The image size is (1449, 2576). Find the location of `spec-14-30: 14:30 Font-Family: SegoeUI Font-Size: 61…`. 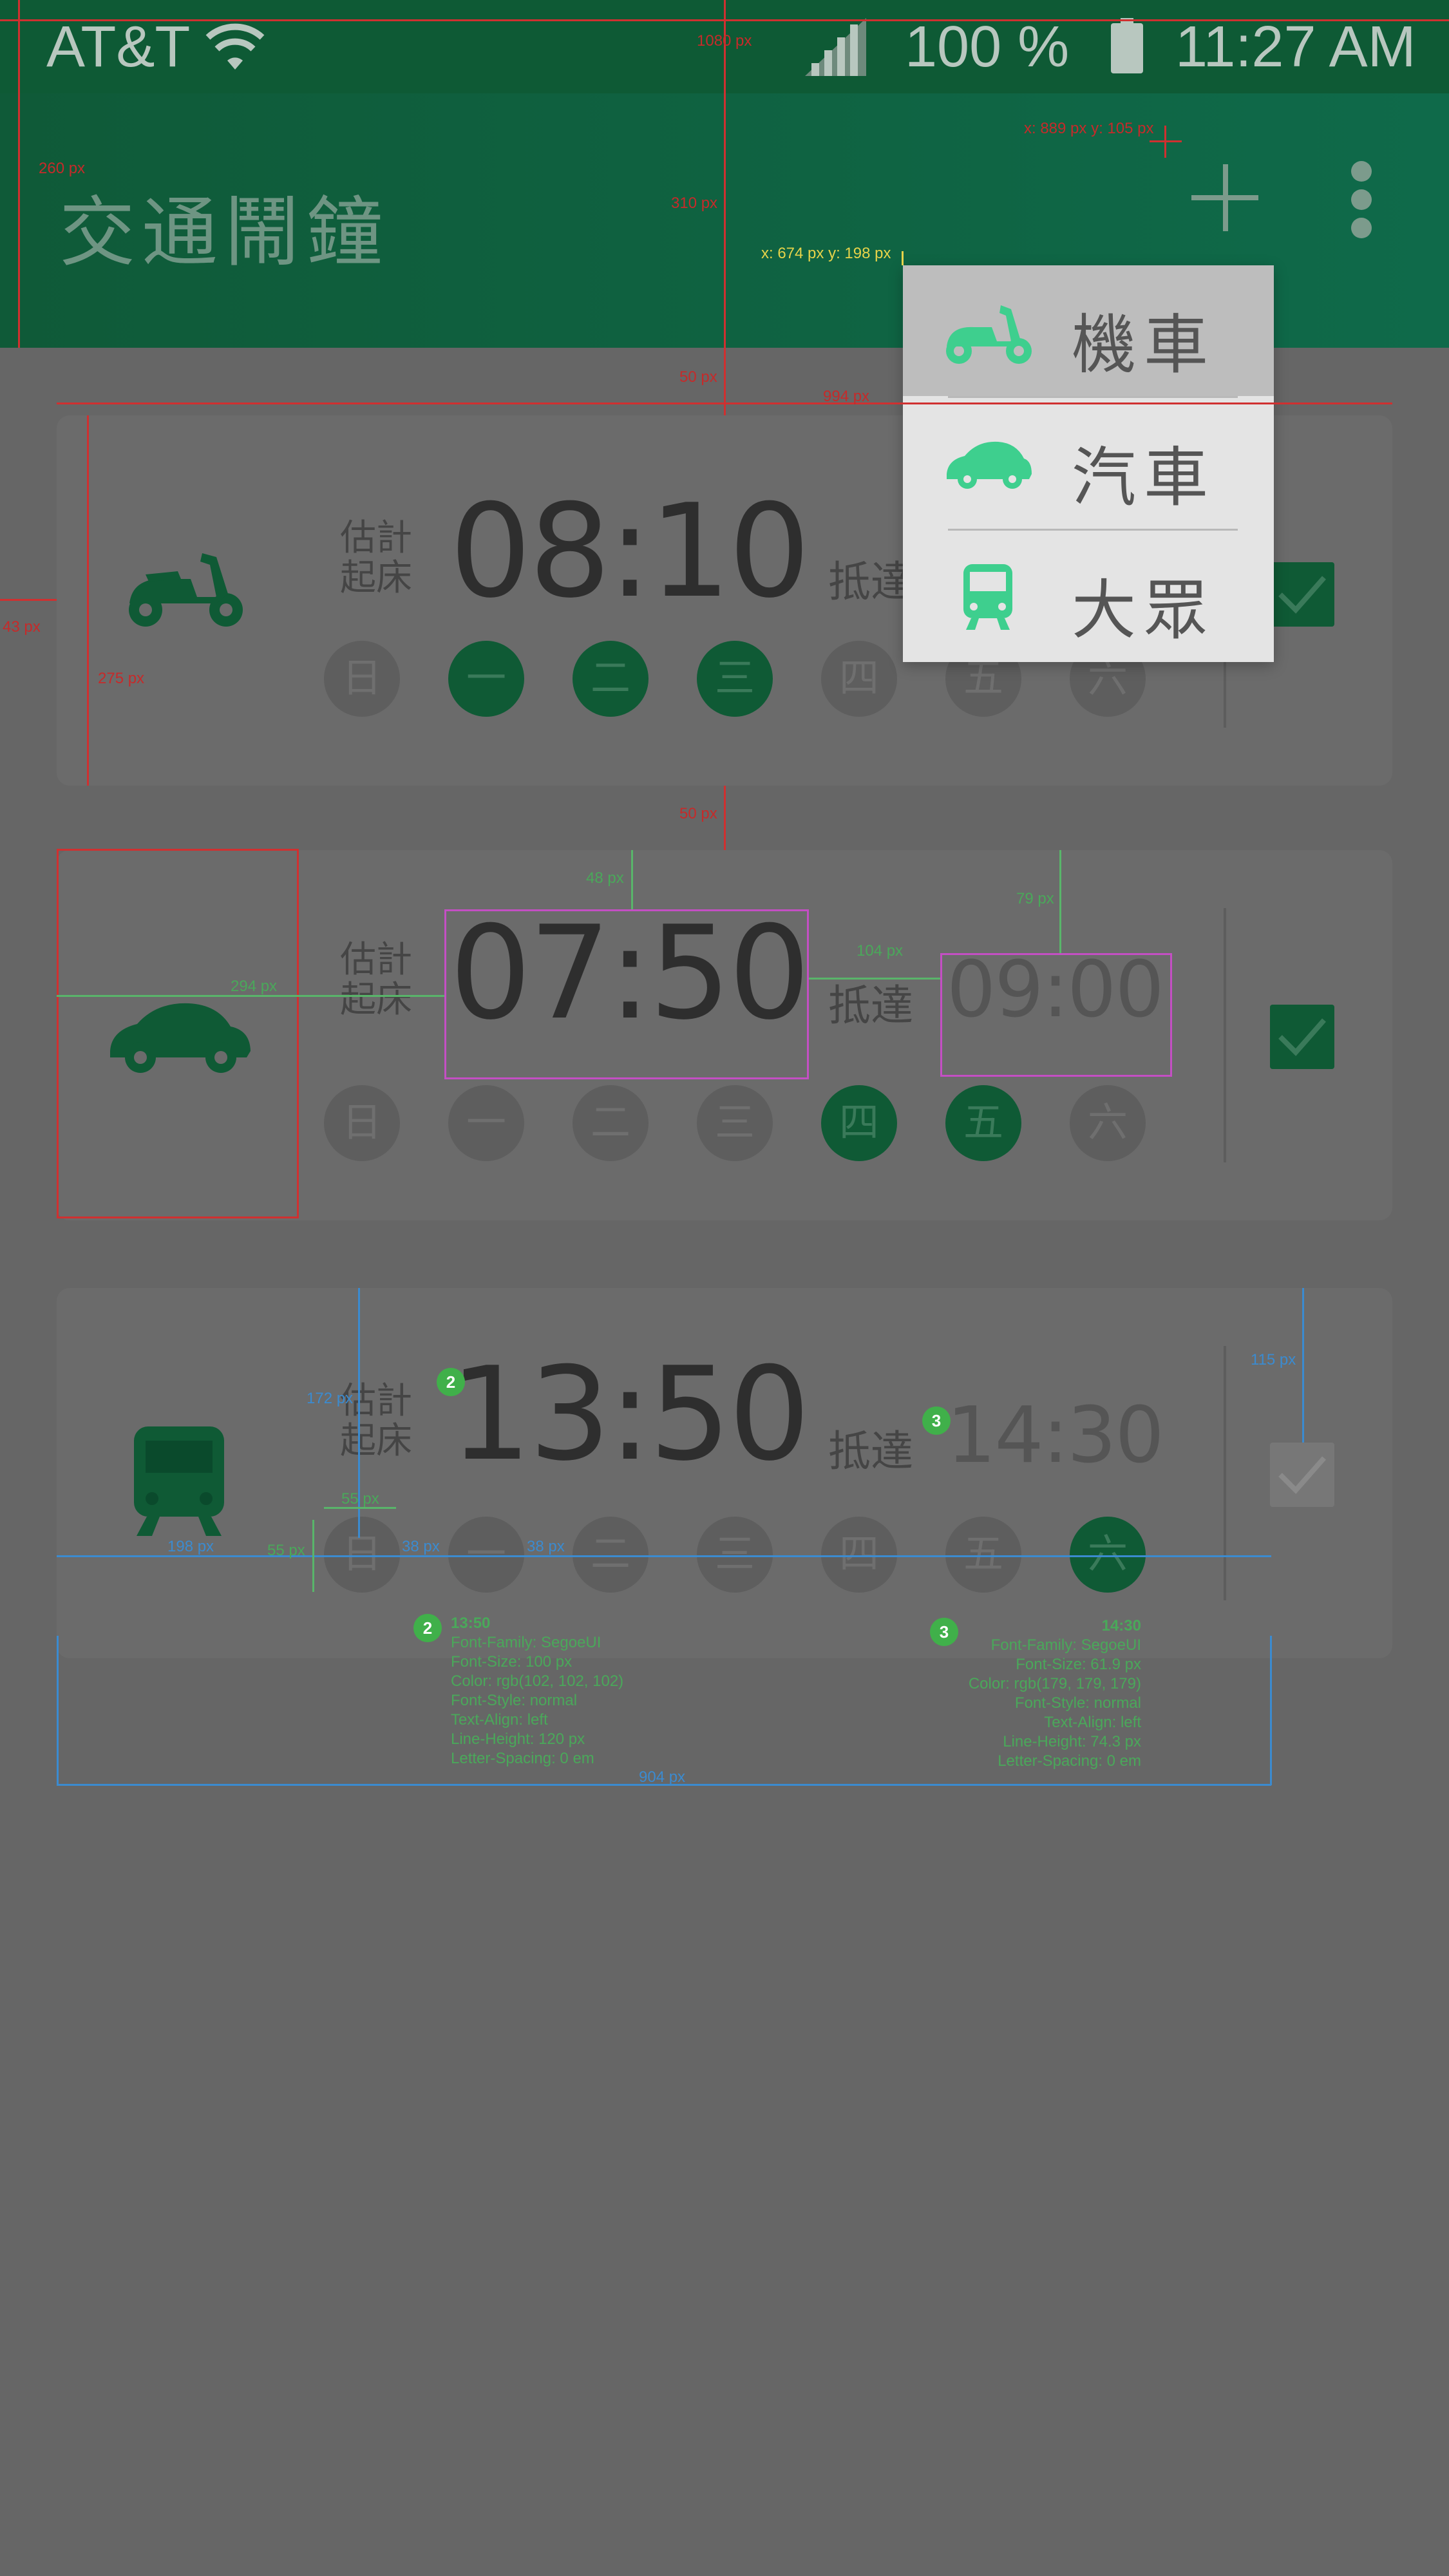

spec-14-30: 14:30 Font-Family: SegoeUI Font-Size: 61… is located at coordinates (1037, 1694).